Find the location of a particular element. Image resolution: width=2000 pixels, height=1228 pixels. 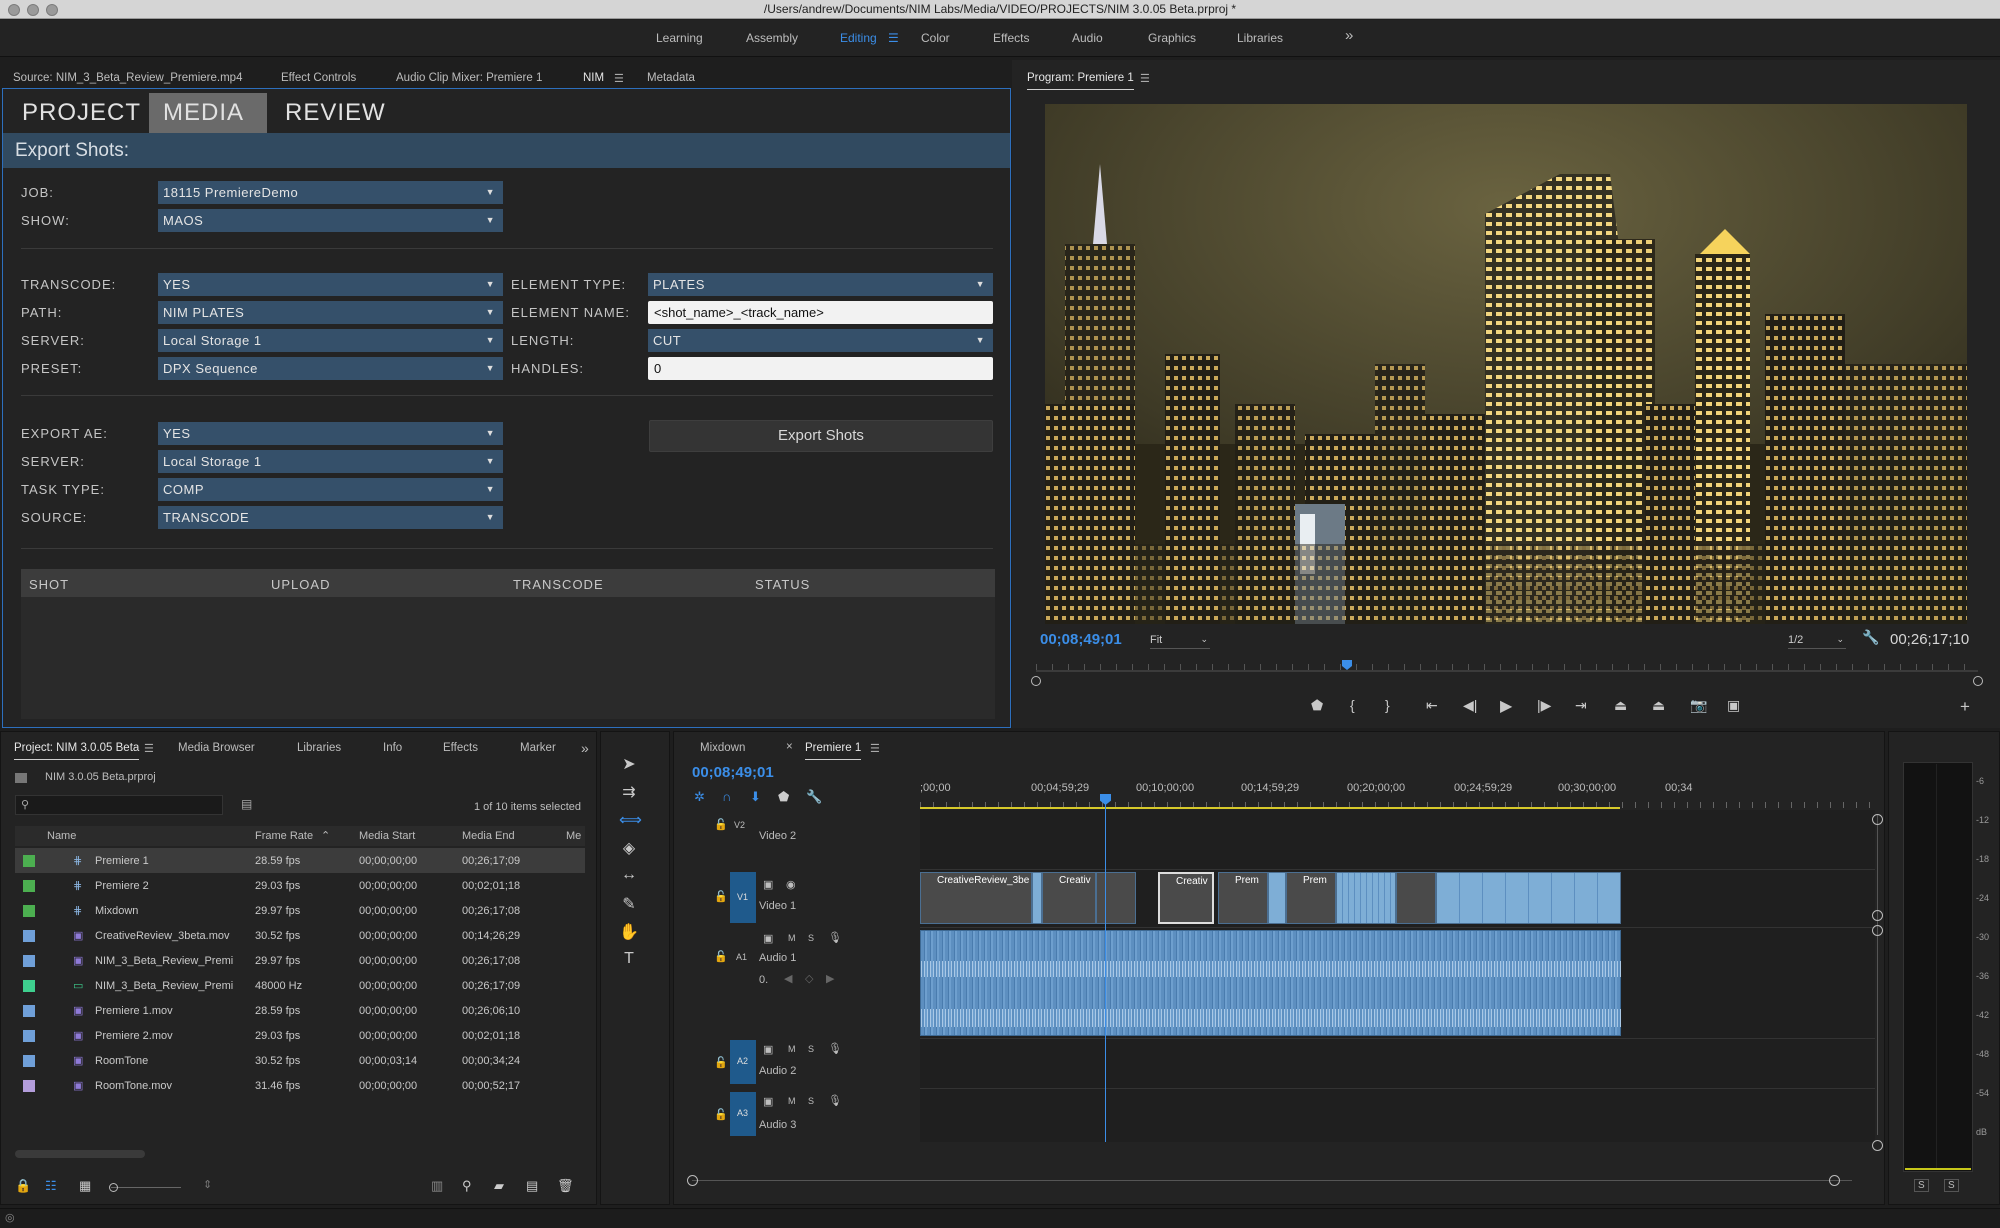

workspace-graphics: Graphics is located at coordinates (1172, 38).